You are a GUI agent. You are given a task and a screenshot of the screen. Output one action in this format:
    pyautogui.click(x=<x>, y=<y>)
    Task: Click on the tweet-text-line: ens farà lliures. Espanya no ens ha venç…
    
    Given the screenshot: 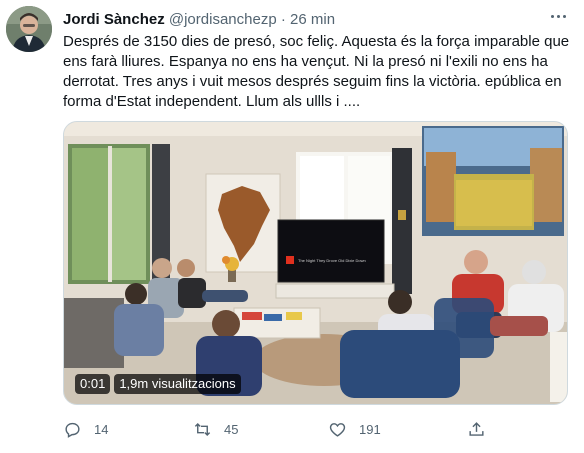 What is the action you would take?
    pyautogui.click(x=305, y=61)
    